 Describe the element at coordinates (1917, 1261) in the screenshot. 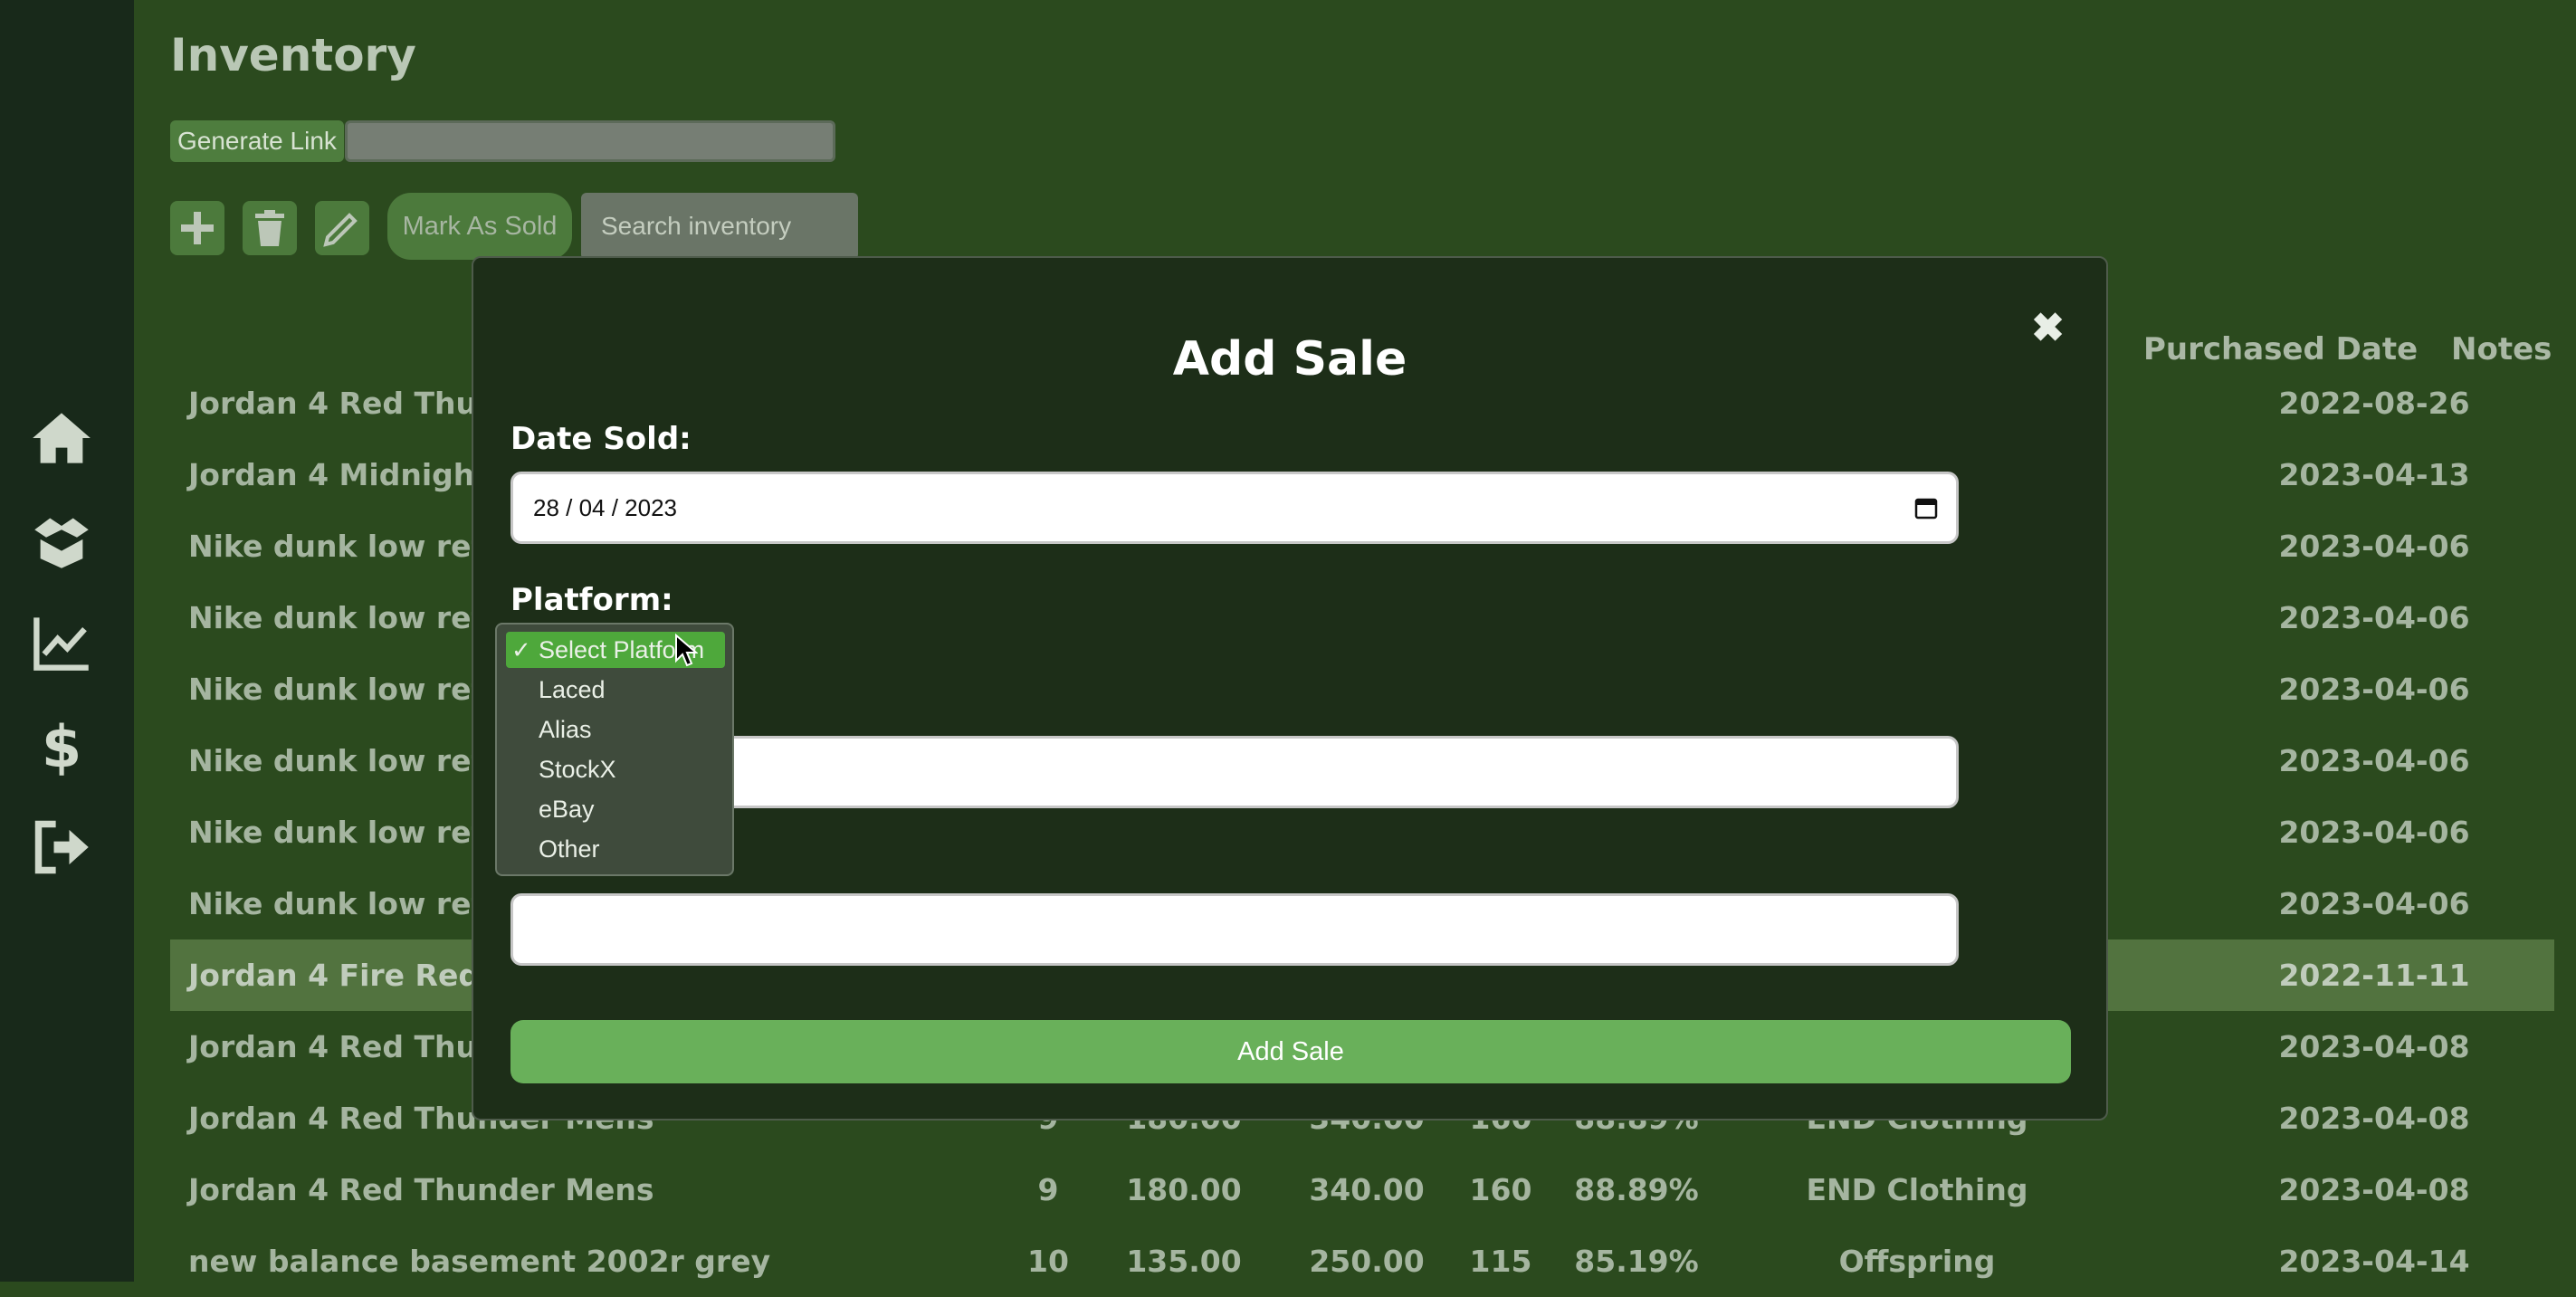

I see `item-store: Offspring` at that location.